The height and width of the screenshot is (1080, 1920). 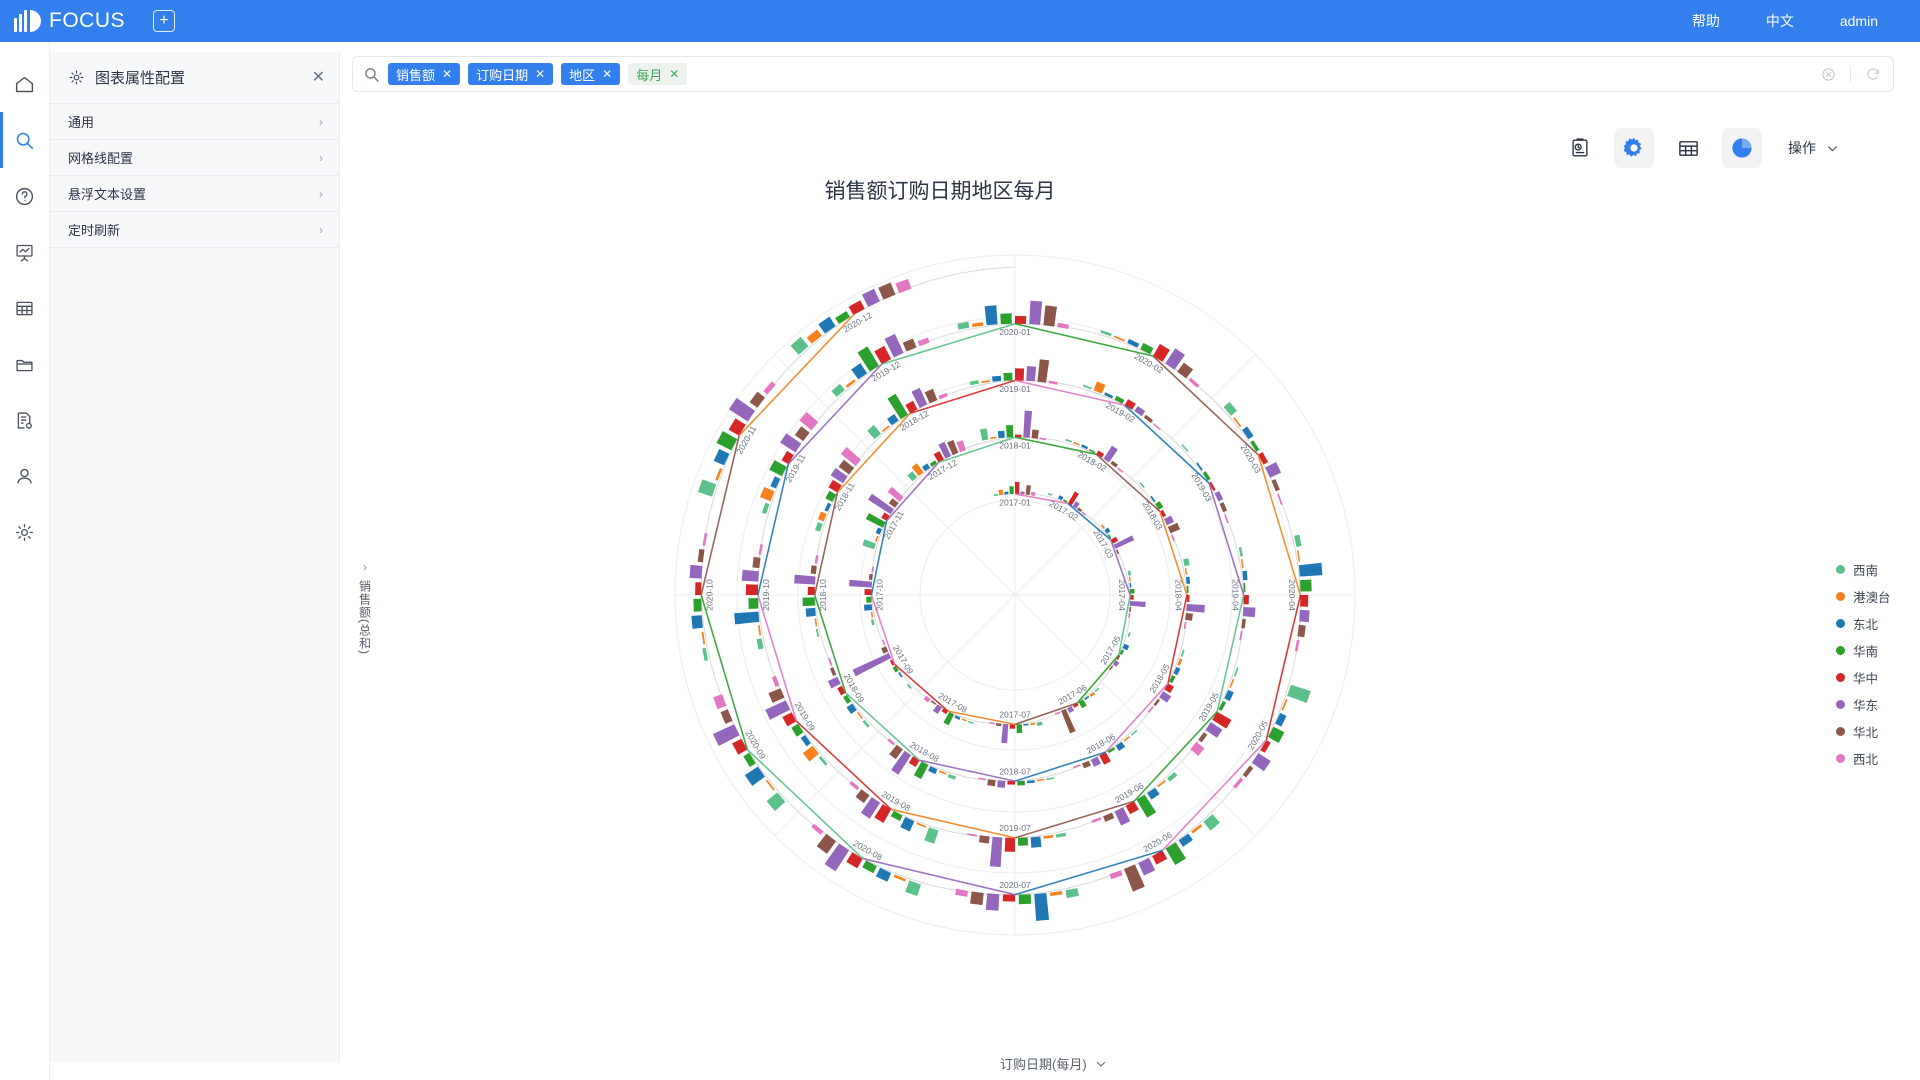 I want to click on operation-label: 操作, so click(x=1802, y=148).